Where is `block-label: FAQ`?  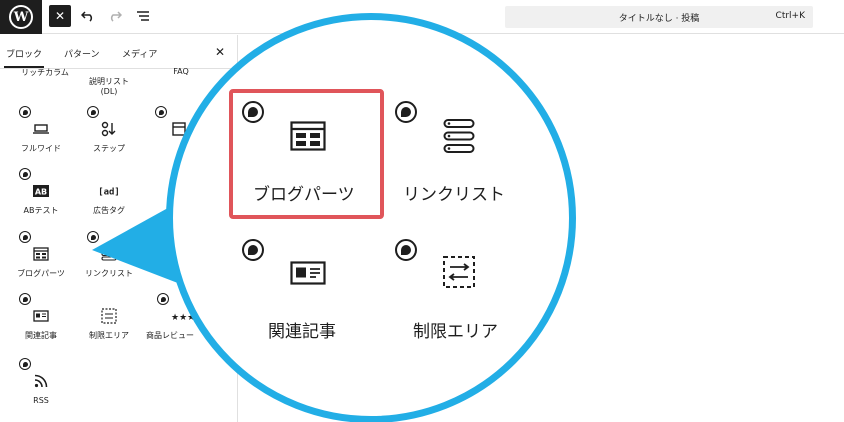 block-label: FAQ is located at coordinates (181, 71).